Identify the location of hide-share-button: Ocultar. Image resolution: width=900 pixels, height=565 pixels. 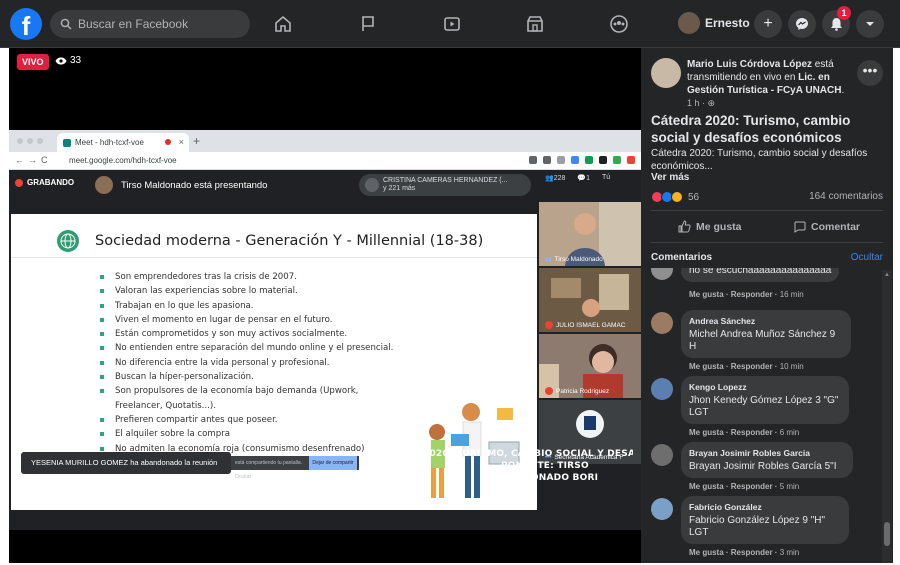
(243, 477).